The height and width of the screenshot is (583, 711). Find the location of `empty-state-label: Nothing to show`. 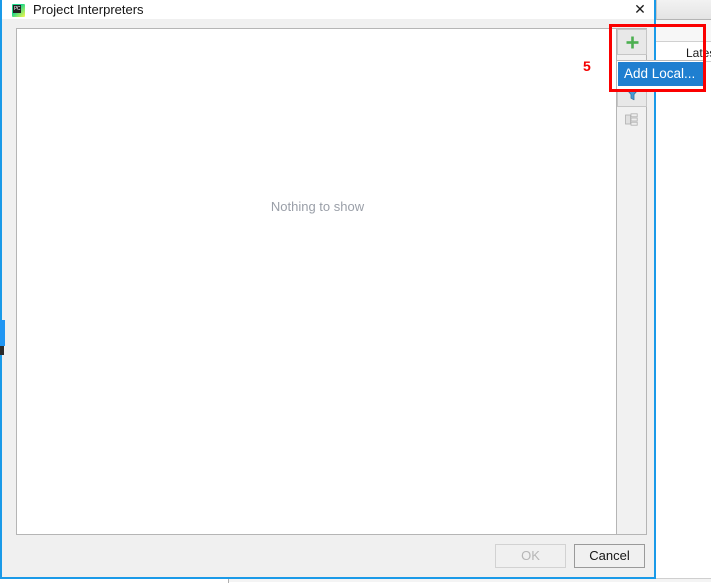

empty-state-label: Nothing to show is located at coordinates (317, 206).